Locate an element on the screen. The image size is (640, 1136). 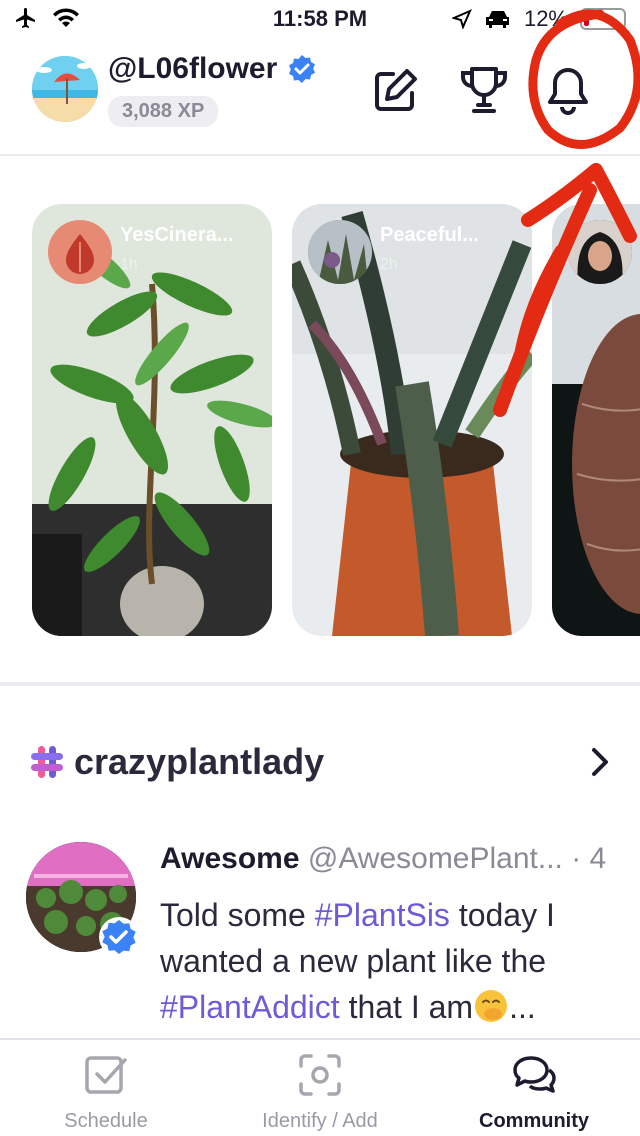
trophy-button is located at coordinates (484, 90).